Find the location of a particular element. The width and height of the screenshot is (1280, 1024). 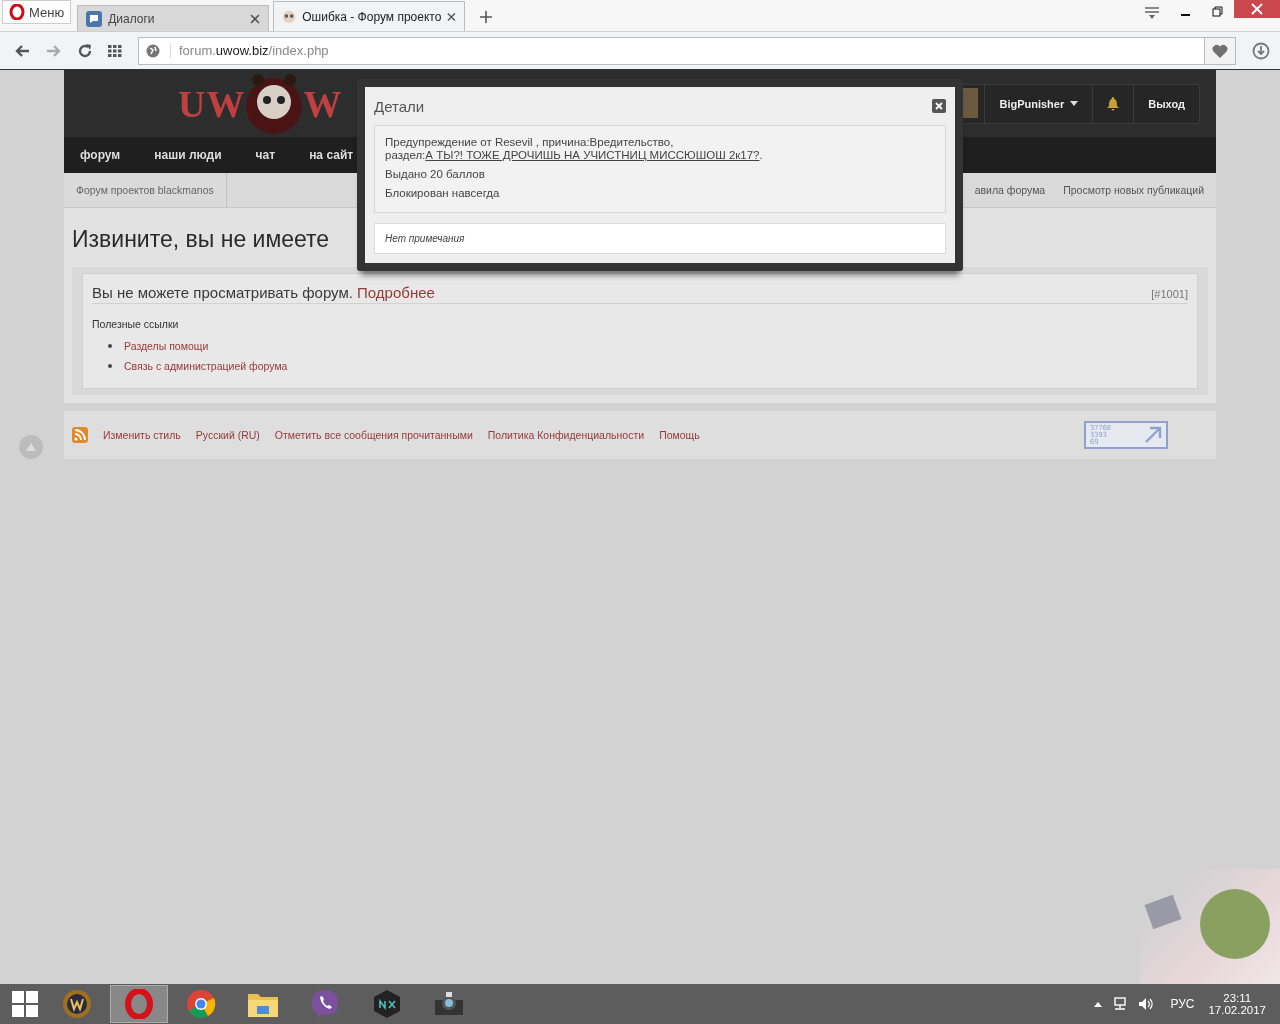

tab-menu-icon is located at coordinates (1152, 13).